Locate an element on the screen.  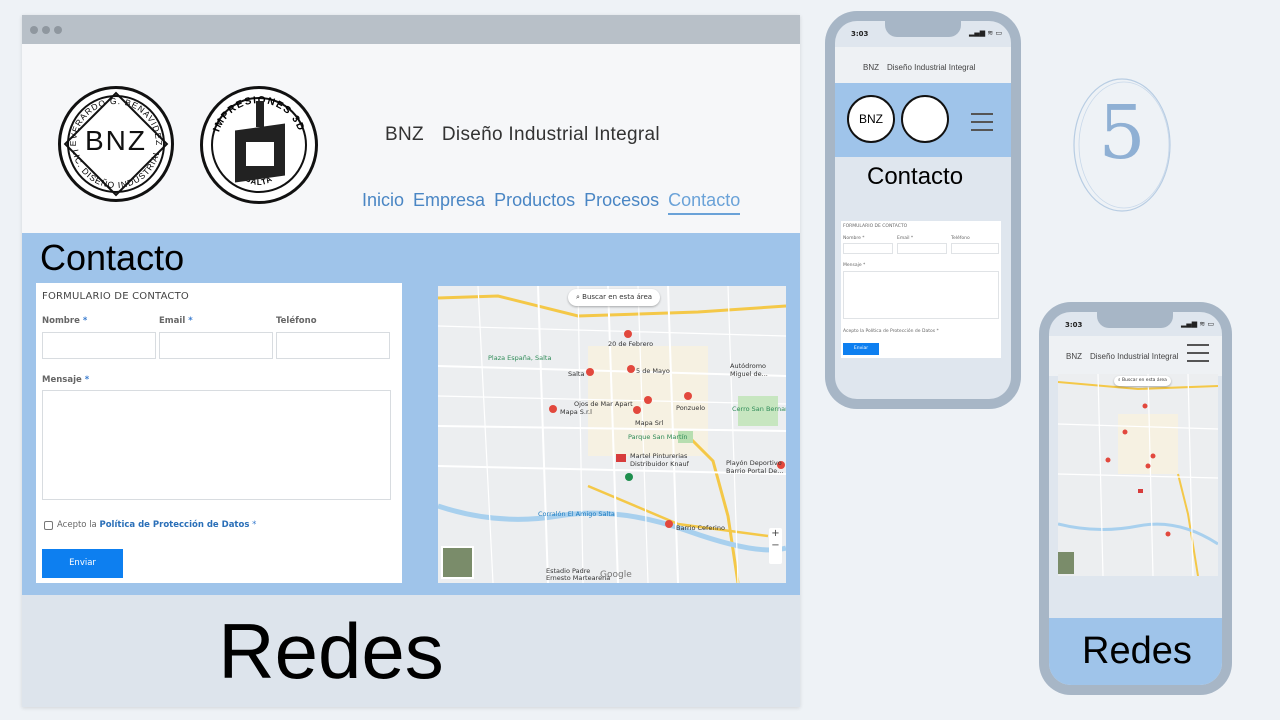
map-zoom-controls: + − is located at coordinates (775, 546).